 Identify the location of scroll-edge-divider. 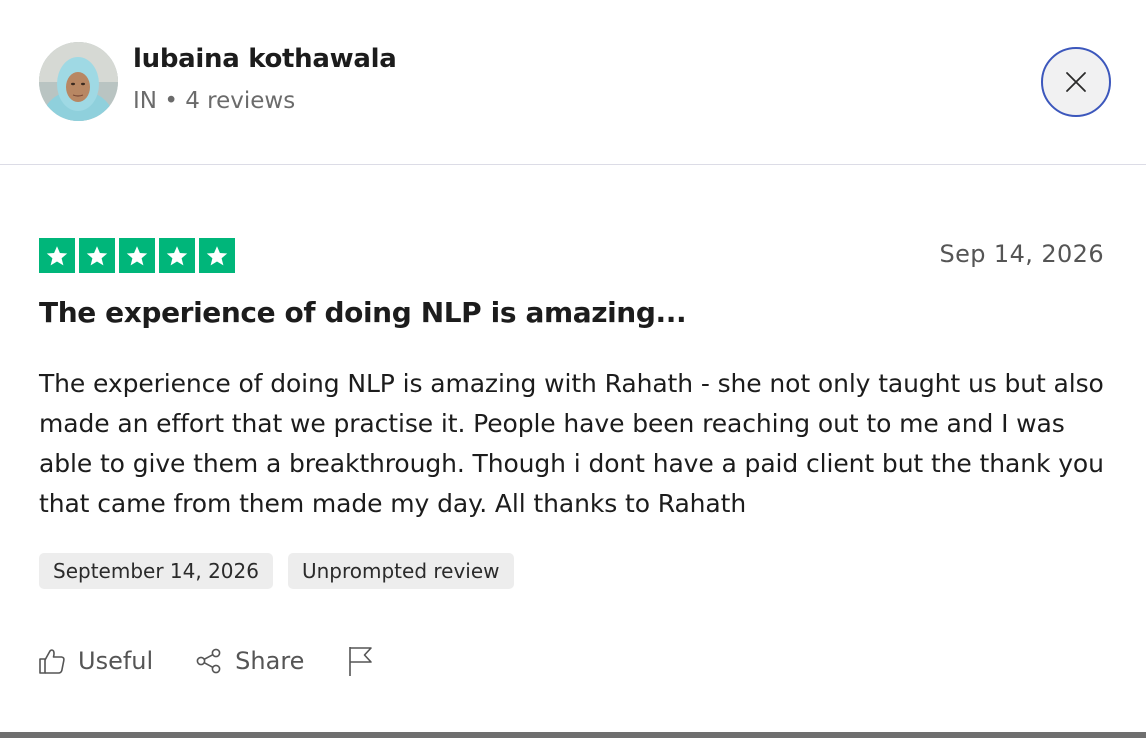
(573, 735).